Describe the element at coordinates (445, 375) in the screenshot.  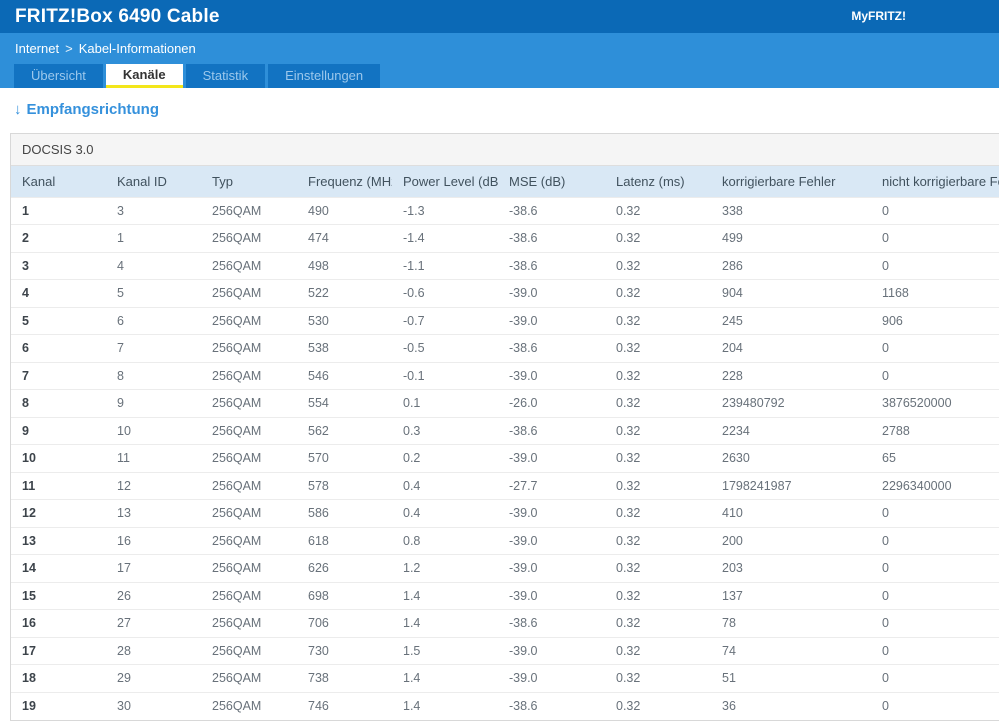
I see `table-cell: -0.1` at that location.